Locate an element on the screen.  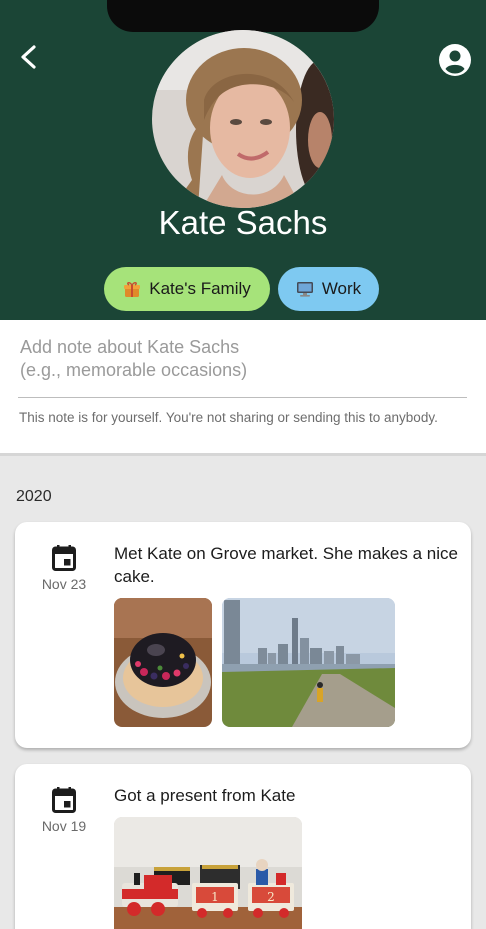
back-button is located at coordinates (29, 57).